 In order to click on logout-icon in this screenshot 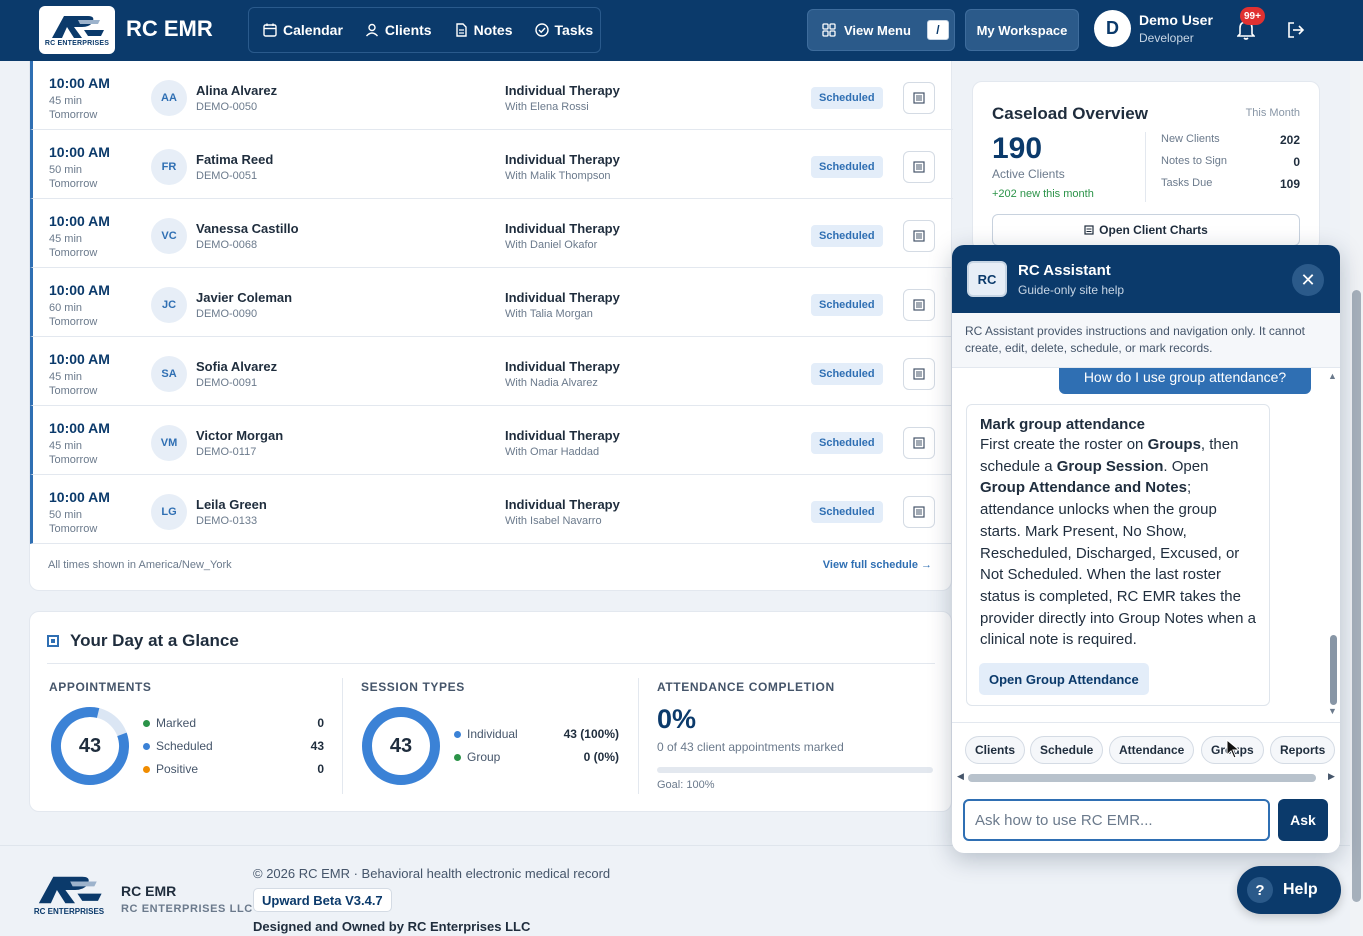, I will do `click(1296, 30)`.